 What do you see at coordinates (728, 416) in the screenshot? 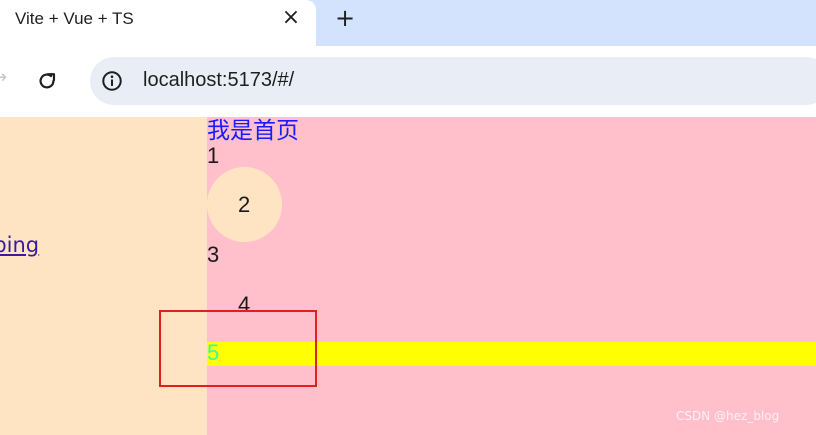
I see `watermark: CSDN @hez_blog` at bounding box center [728, 416].